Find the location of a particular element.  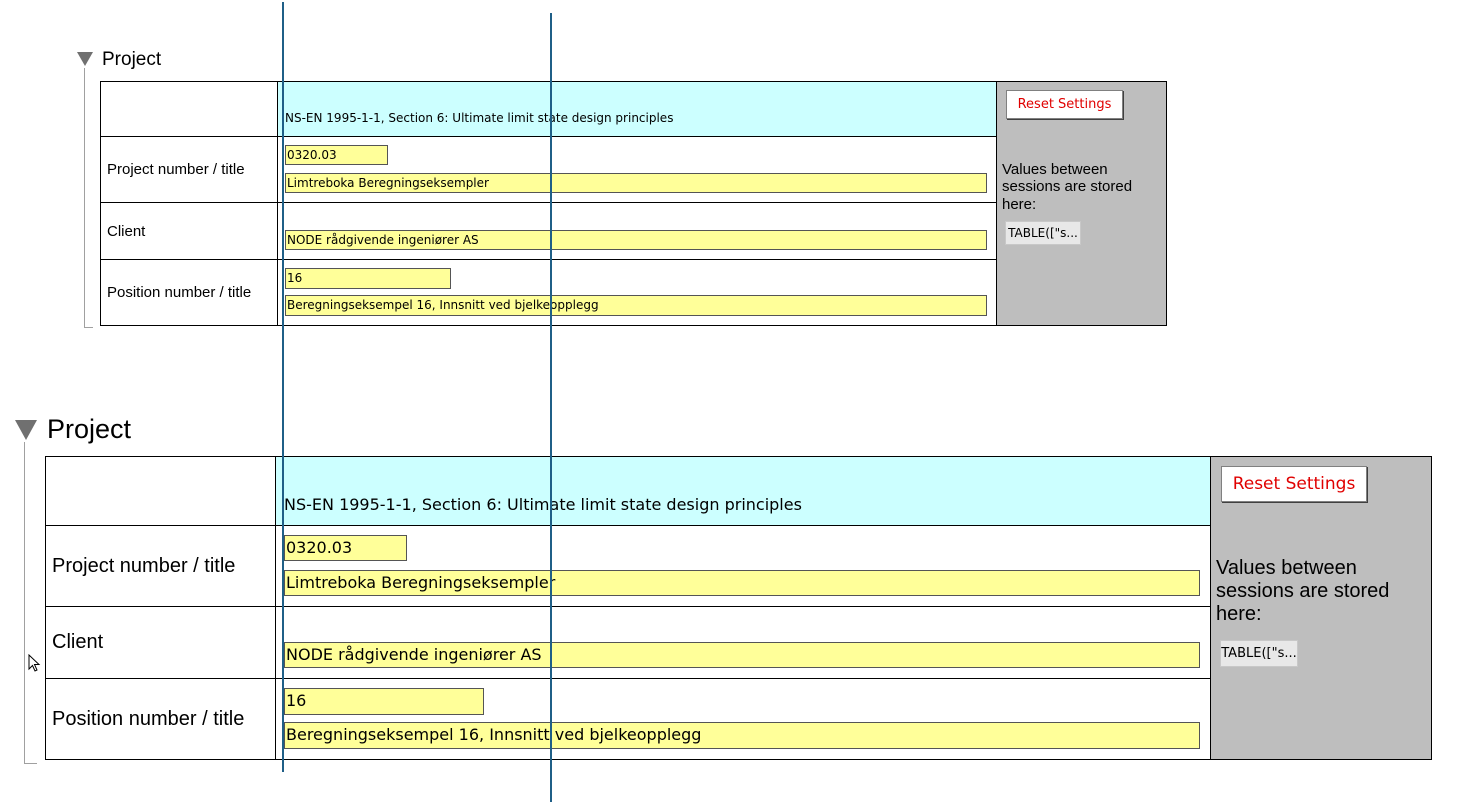

guide-line-right is located at coordinates (551, 407).